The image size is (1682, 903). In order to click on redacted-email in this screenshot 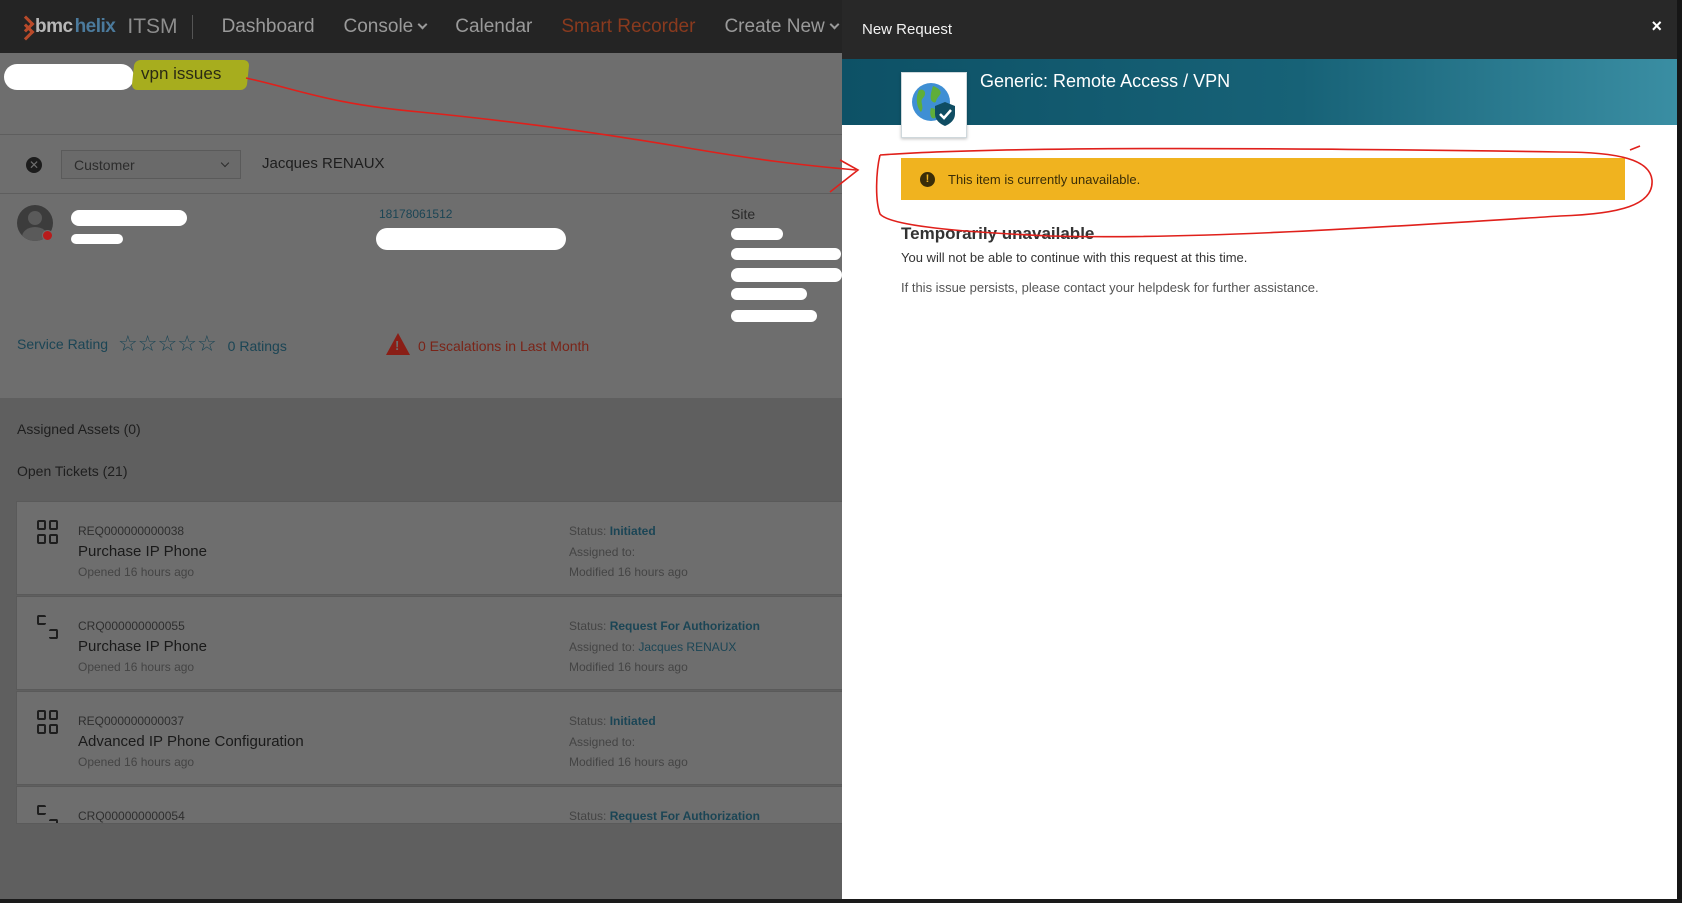, I will do `click(471, 239)`.